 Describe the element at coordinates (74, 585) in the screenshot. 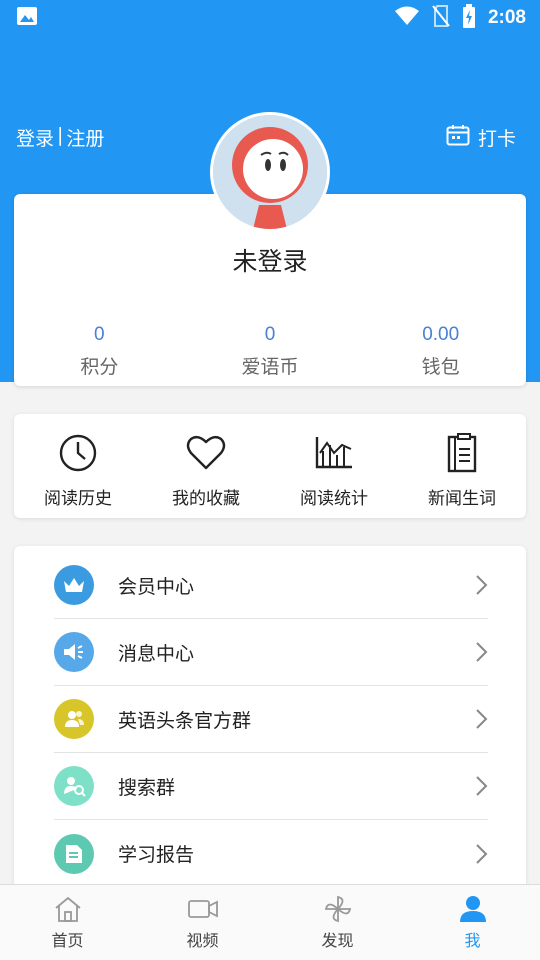

I see `crown-icon` at that location.